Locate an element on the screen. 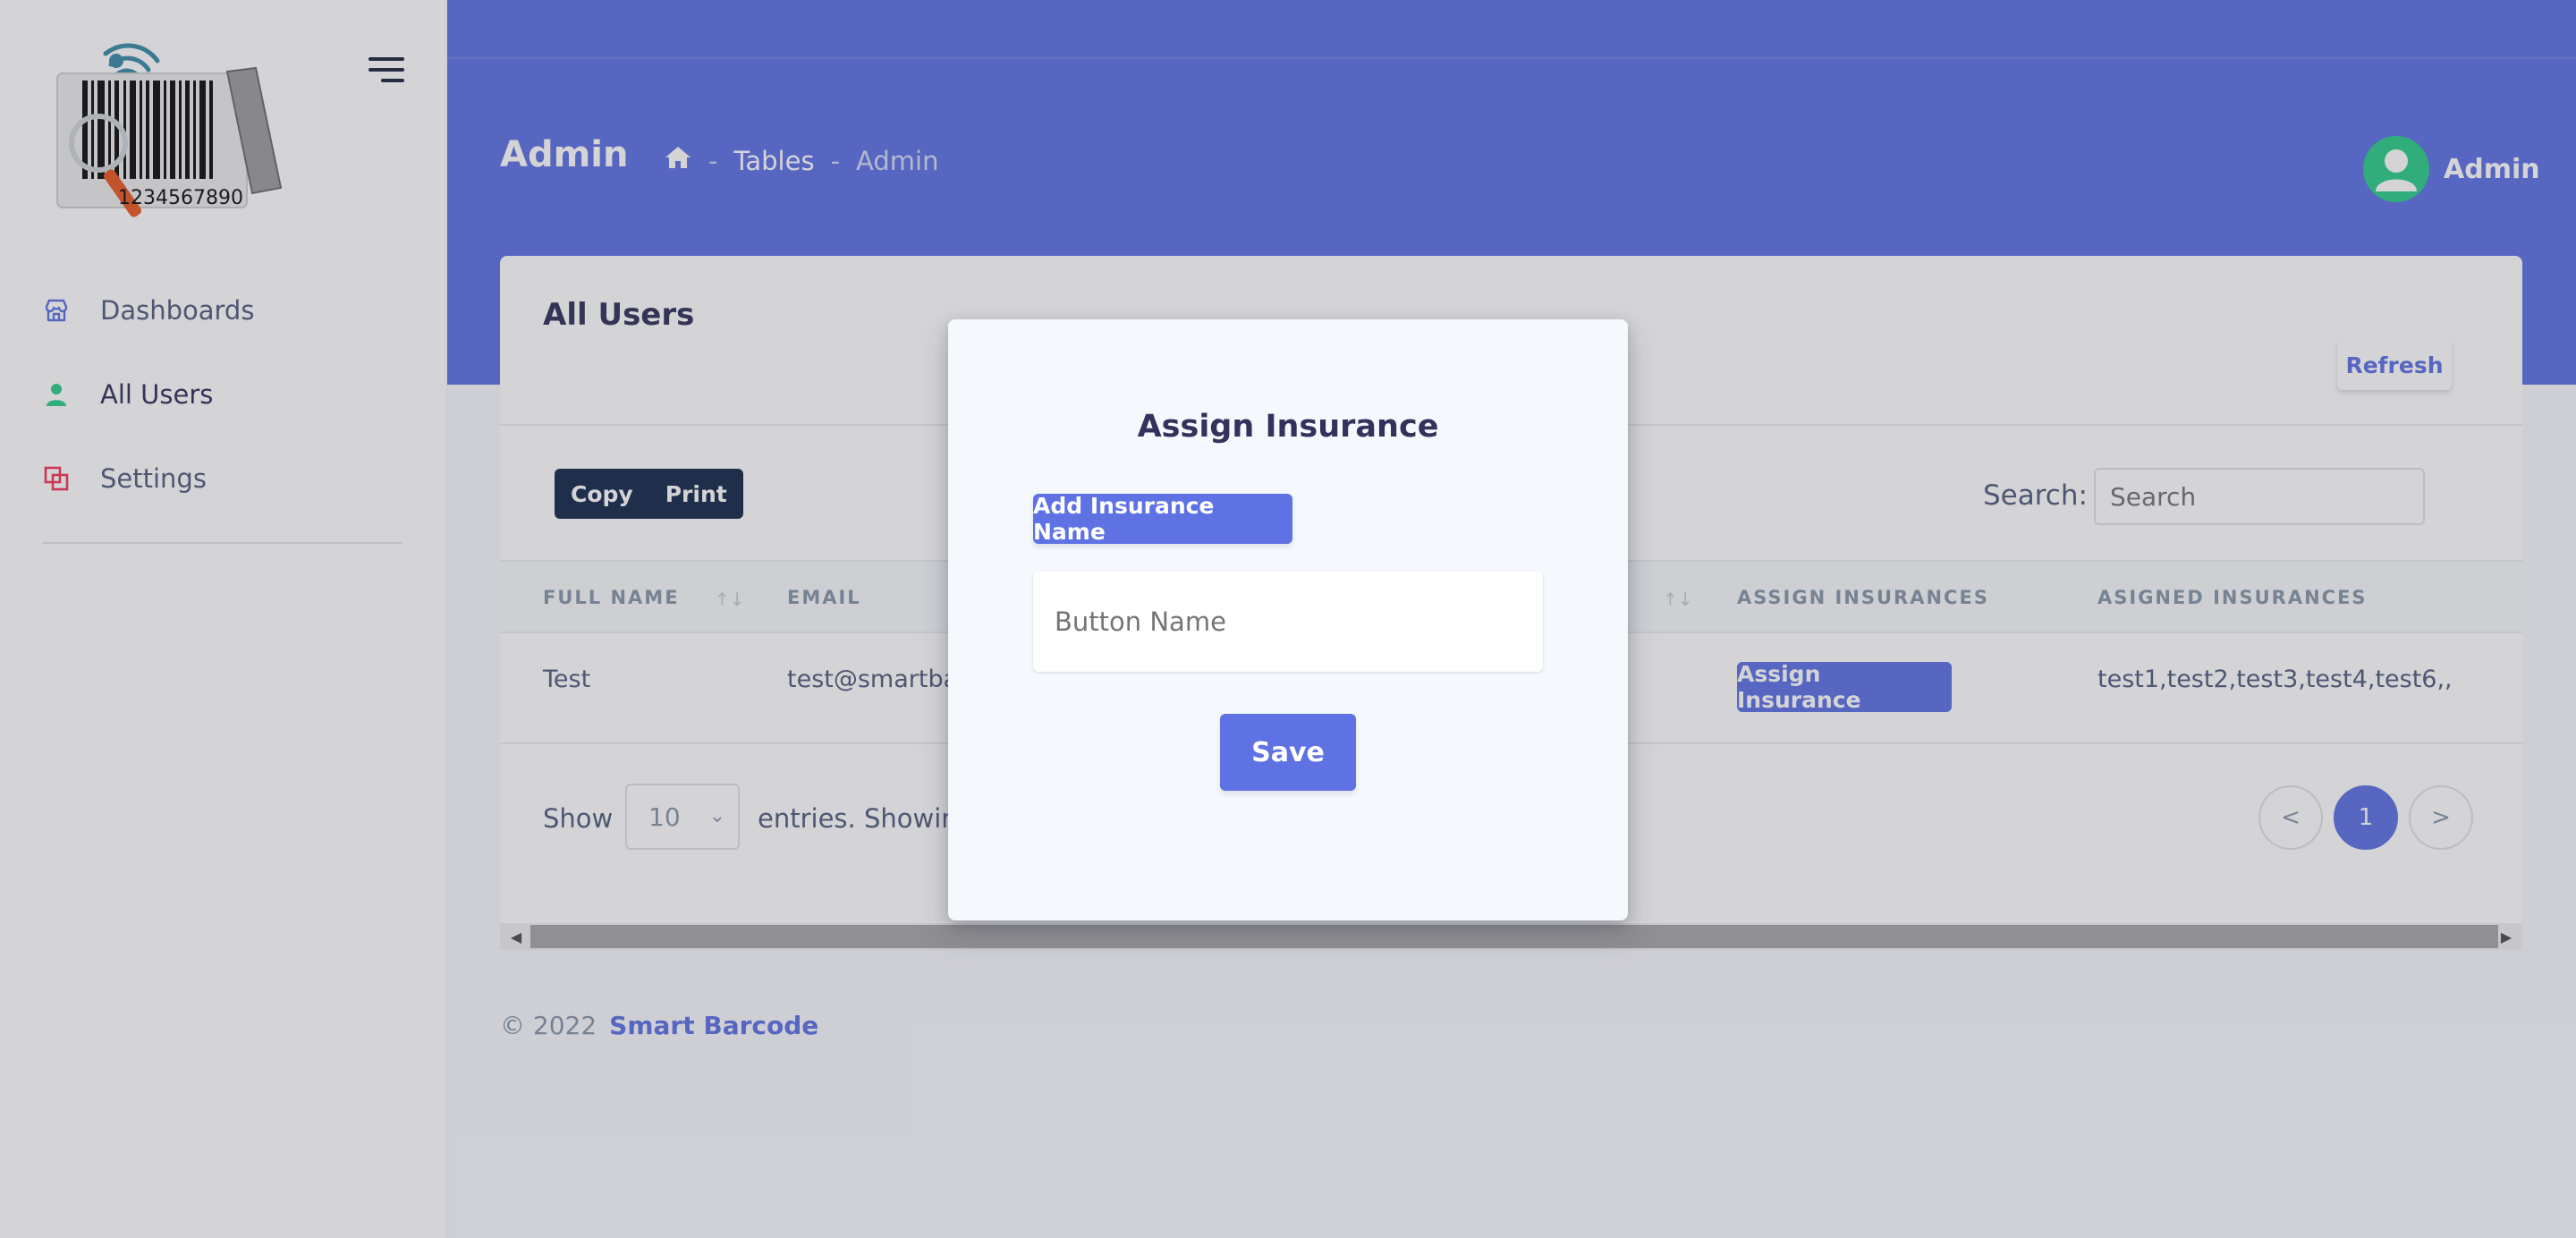  save-button: Save is located at coordinates (1288, 752).